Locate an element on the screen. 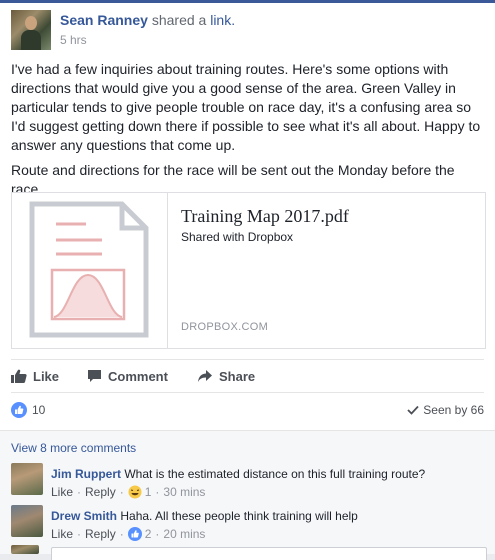 This screenshot has height=560, width=495. like-icon is located at coordinates (134, 534).